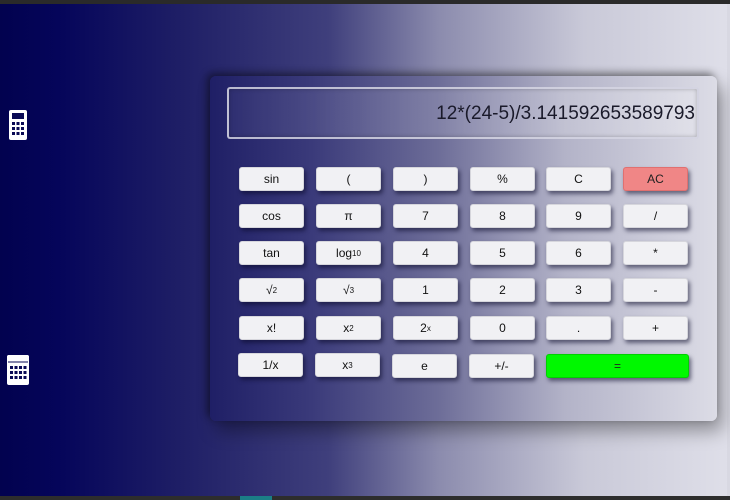 Image resolution: width=730 pixels, height=500 pixels. Describe the element at coordinates (365, 2) in the screenshot. I see `top-border` at that location.